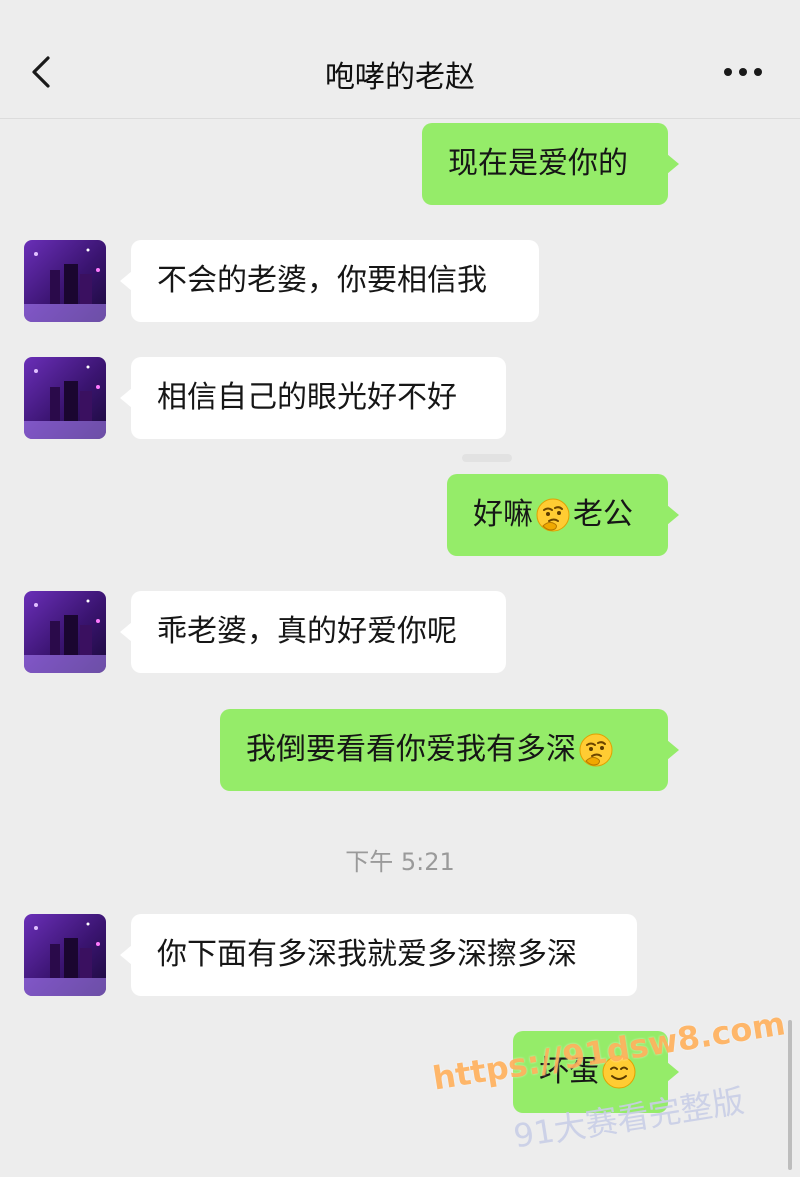 The image size is (800, 1177). Describe the element at coordinates (322, 280) in the screenshot. I see `message-text: 不会的老婆，你要相信我` at that location.